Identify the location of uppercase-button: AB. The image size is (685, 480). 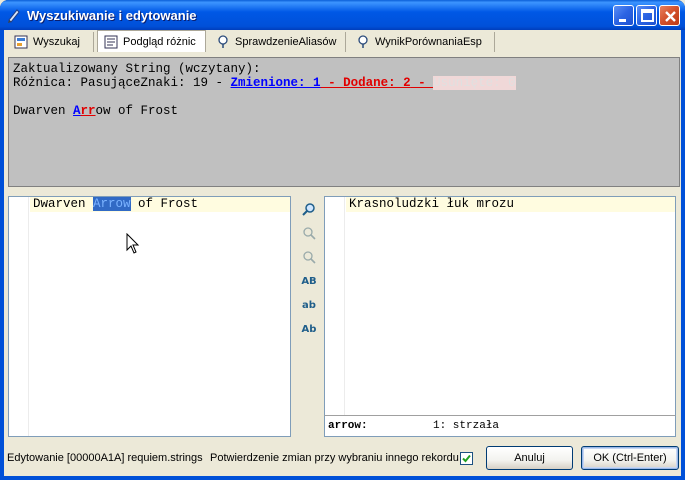
(309, 281).